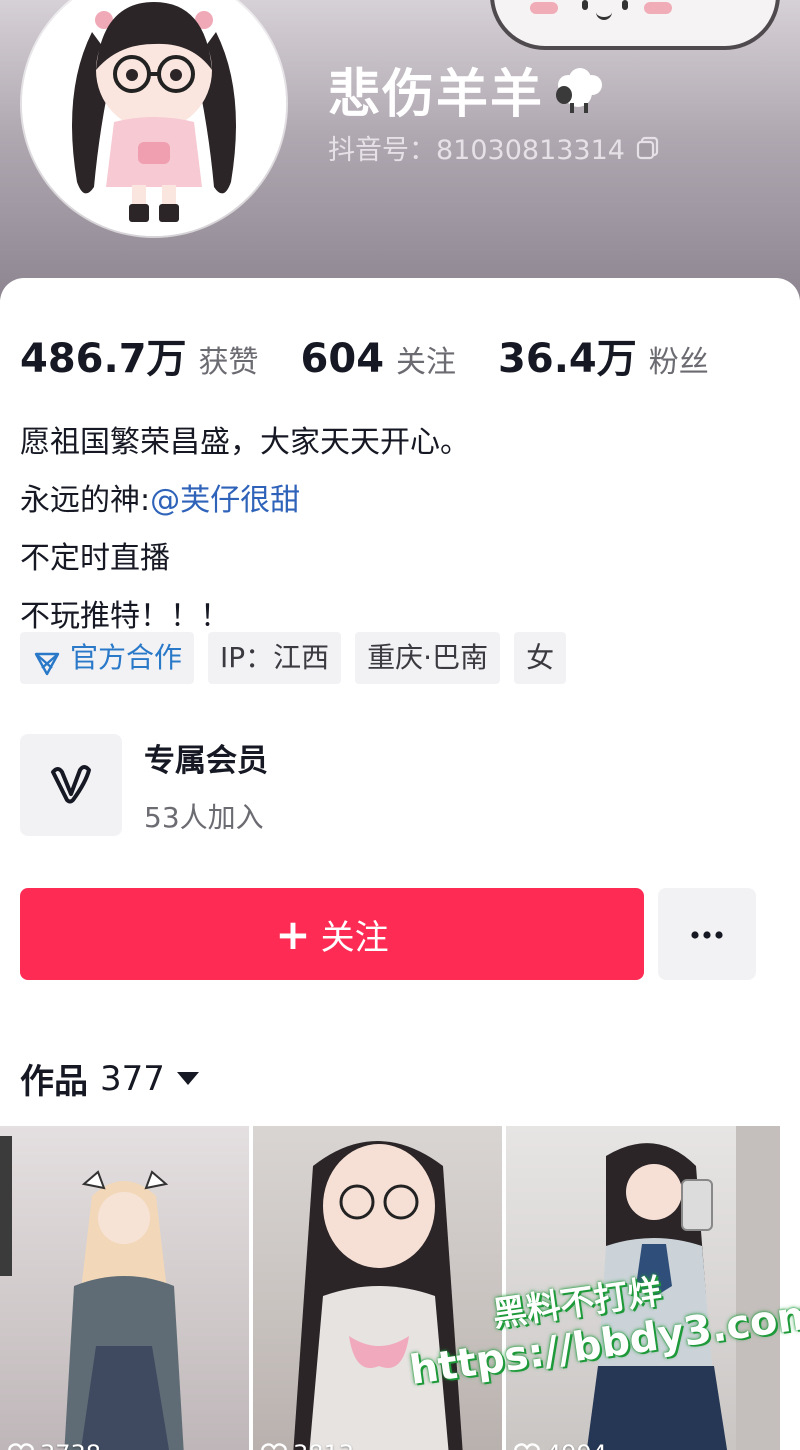 This screenshot has height=1450, width=800. I want to click on douyin-id: 抖音号：81030813314, so click(494, 147).